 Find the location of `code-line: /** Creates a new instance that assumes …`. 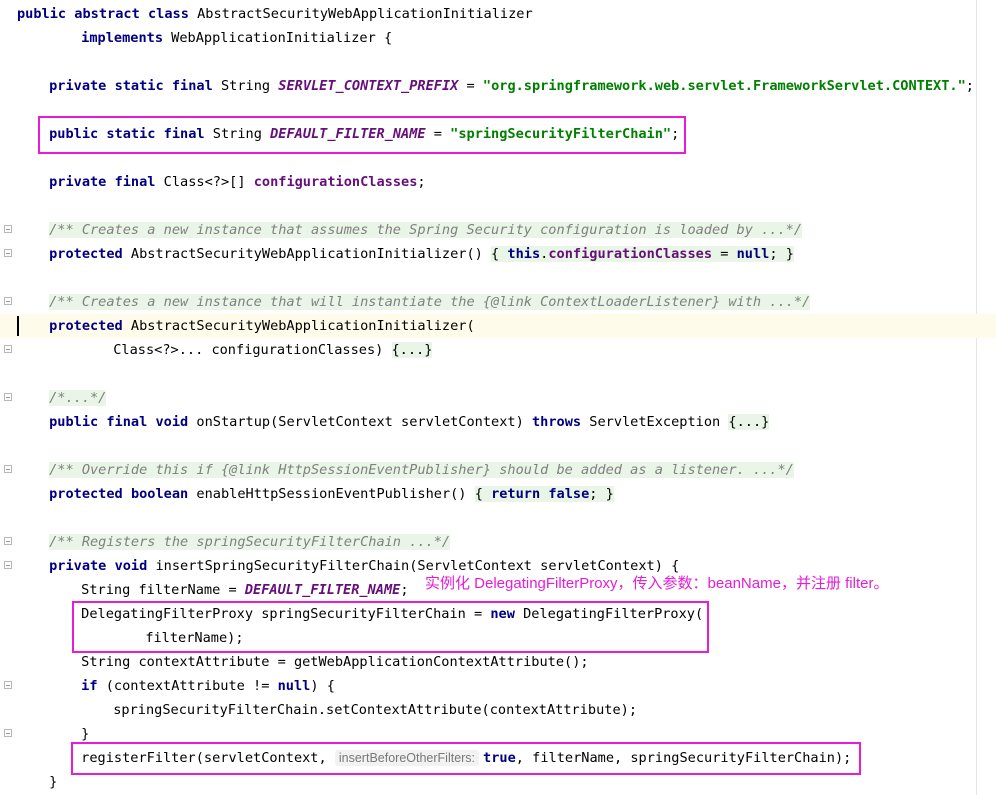

code-line: /** Creates a new instance that assumes … is located at coordinates (498, 230).